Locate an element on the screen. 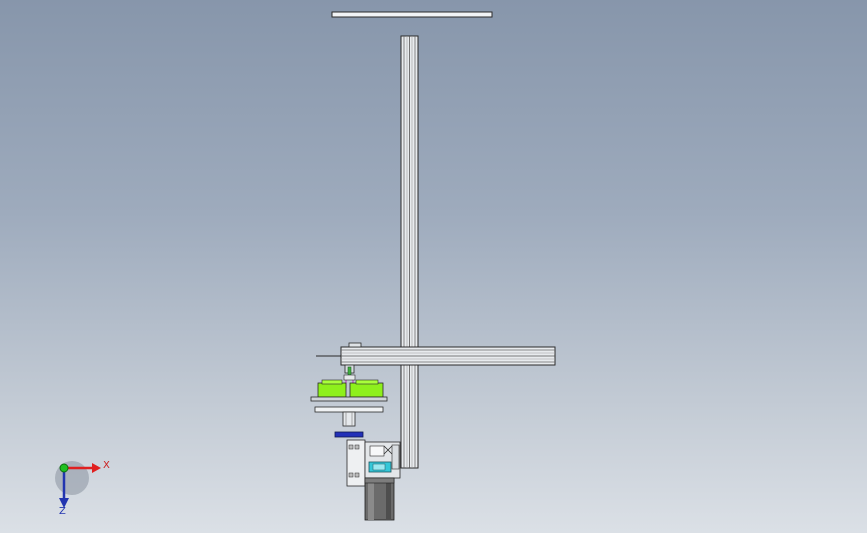 This screenshot has height=533, width=867. motor-body is located at coordinates (379, 499).